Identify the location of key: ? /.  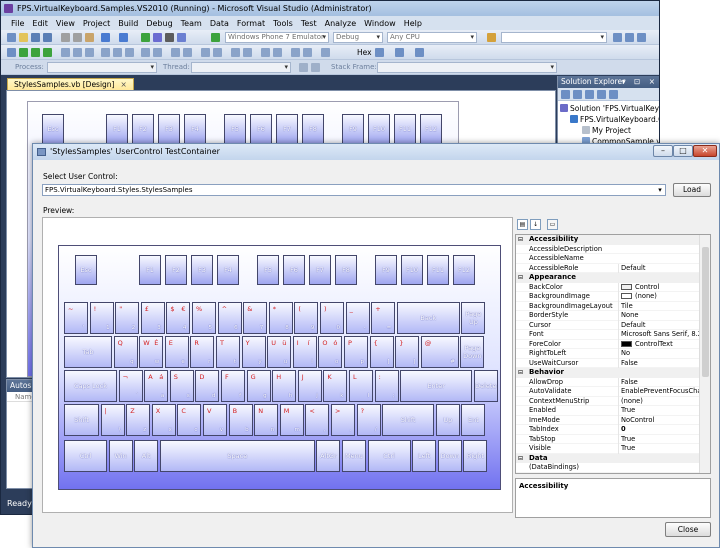
(368, 420).